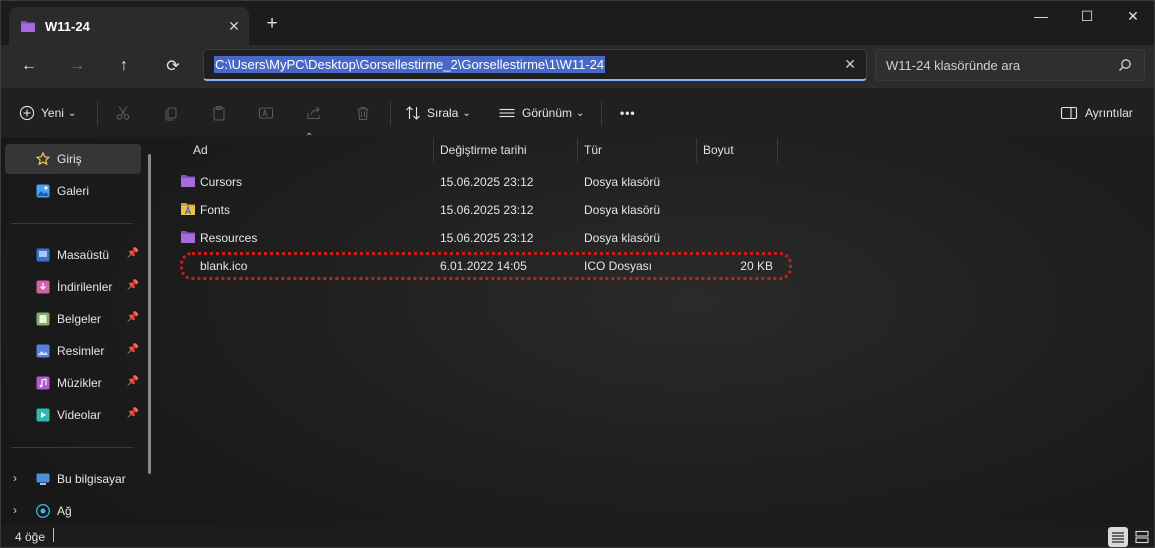 The image size is (1155, 548). I want to click on new-tab-button: +, so click(272, 24).